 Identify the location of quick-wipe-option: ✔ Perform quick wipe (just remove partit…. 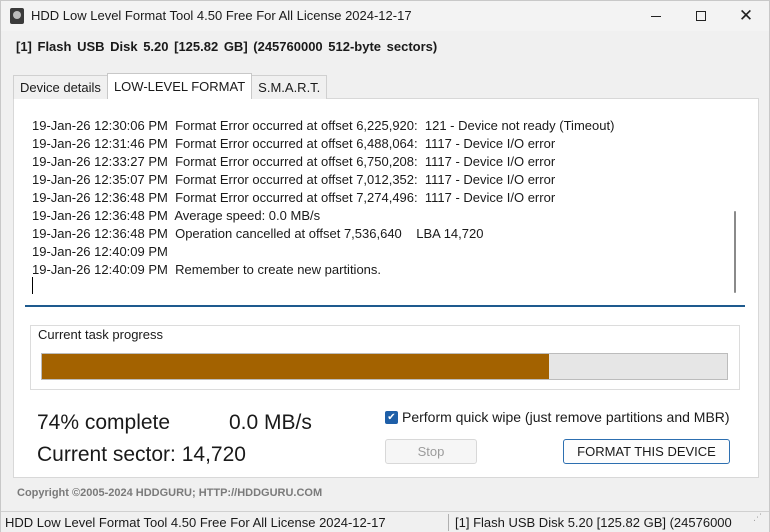
(557, 417).